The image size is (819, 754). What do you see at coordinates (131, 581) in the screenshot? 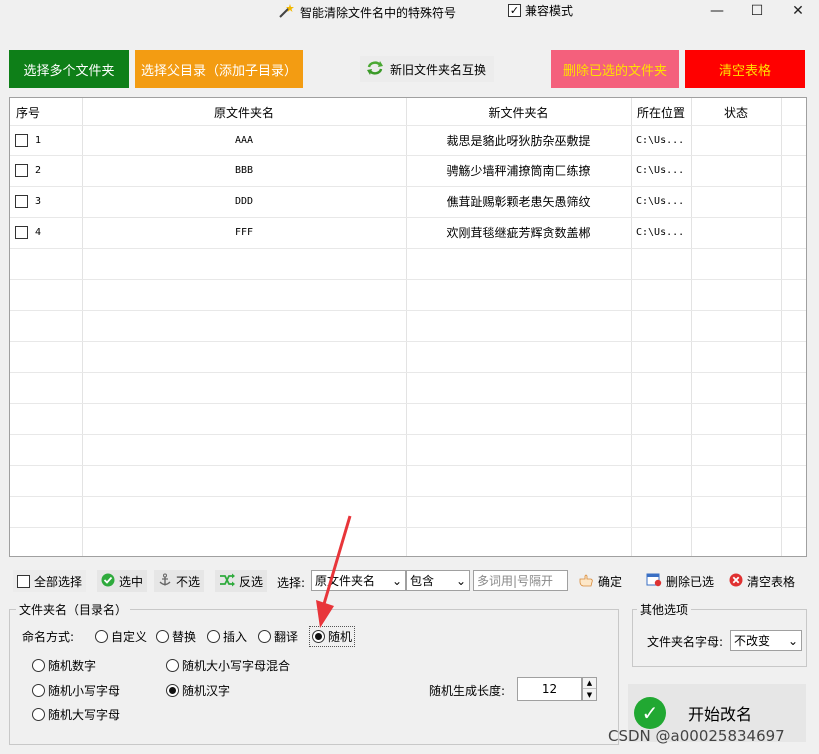
I see `select-label: 选中` at bounding box center [131, 581].